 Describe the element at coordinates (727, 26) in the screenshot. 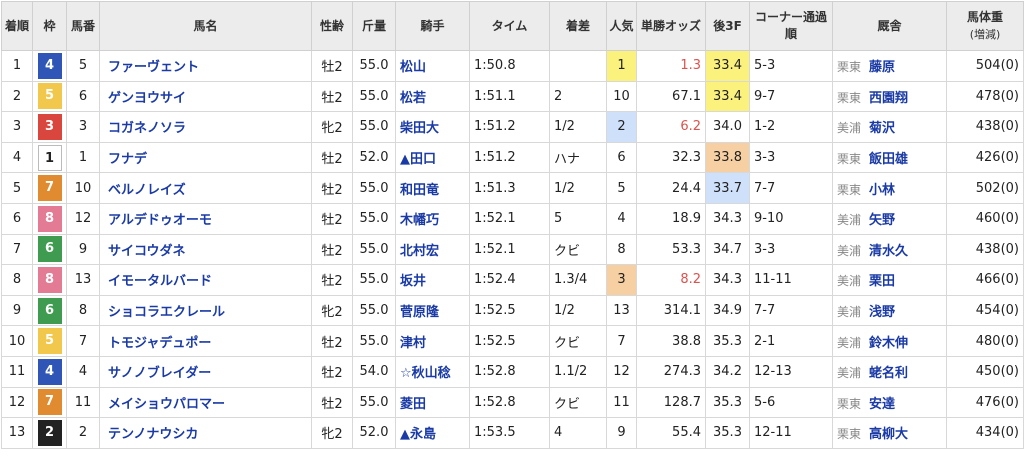

I see `header-last3f: 後3F` at that location.